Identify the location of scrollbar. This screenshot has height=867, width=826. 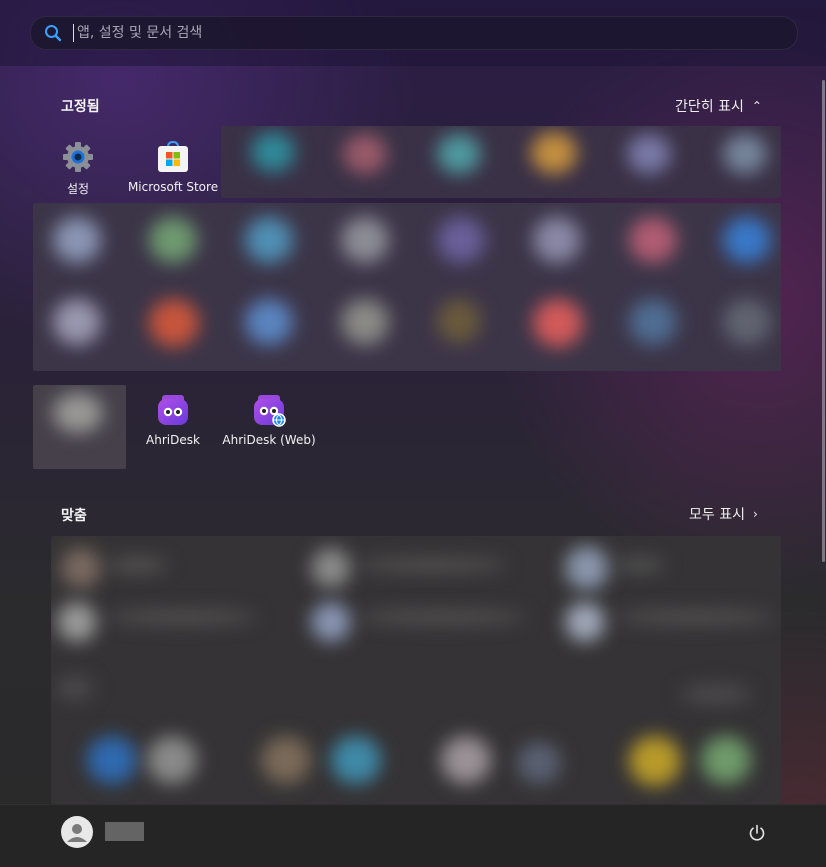
(823, 321).